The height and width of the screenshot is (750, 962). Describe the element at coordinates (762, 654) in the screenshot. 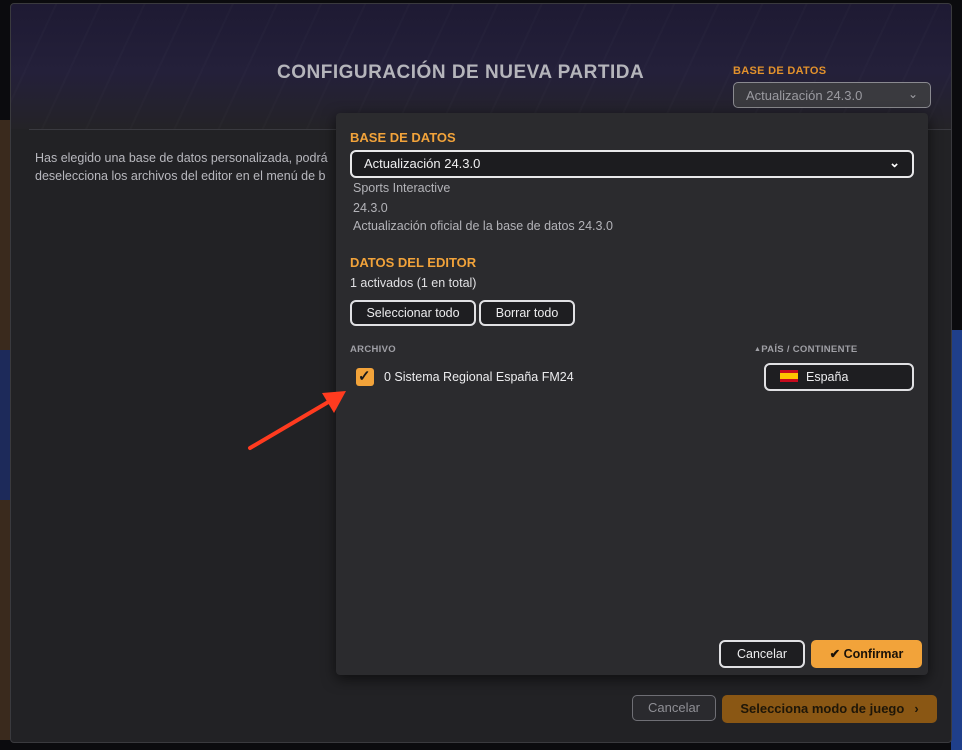

I see `dialog-cancel-button: Cancelar` at that location.